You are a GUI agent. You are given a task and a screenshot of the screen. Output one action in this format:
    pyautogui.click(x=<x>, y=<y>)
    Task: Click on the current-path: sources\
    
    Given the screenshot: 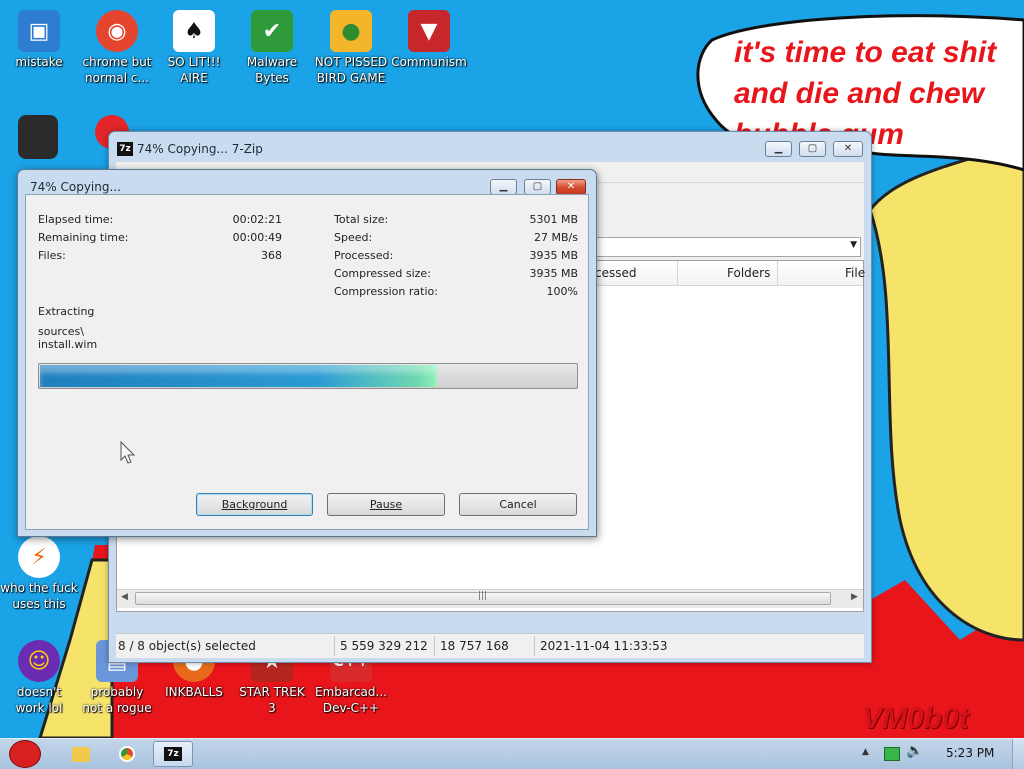 What is the action you would take?
    pyautogui.click(x=61, y=331)
    